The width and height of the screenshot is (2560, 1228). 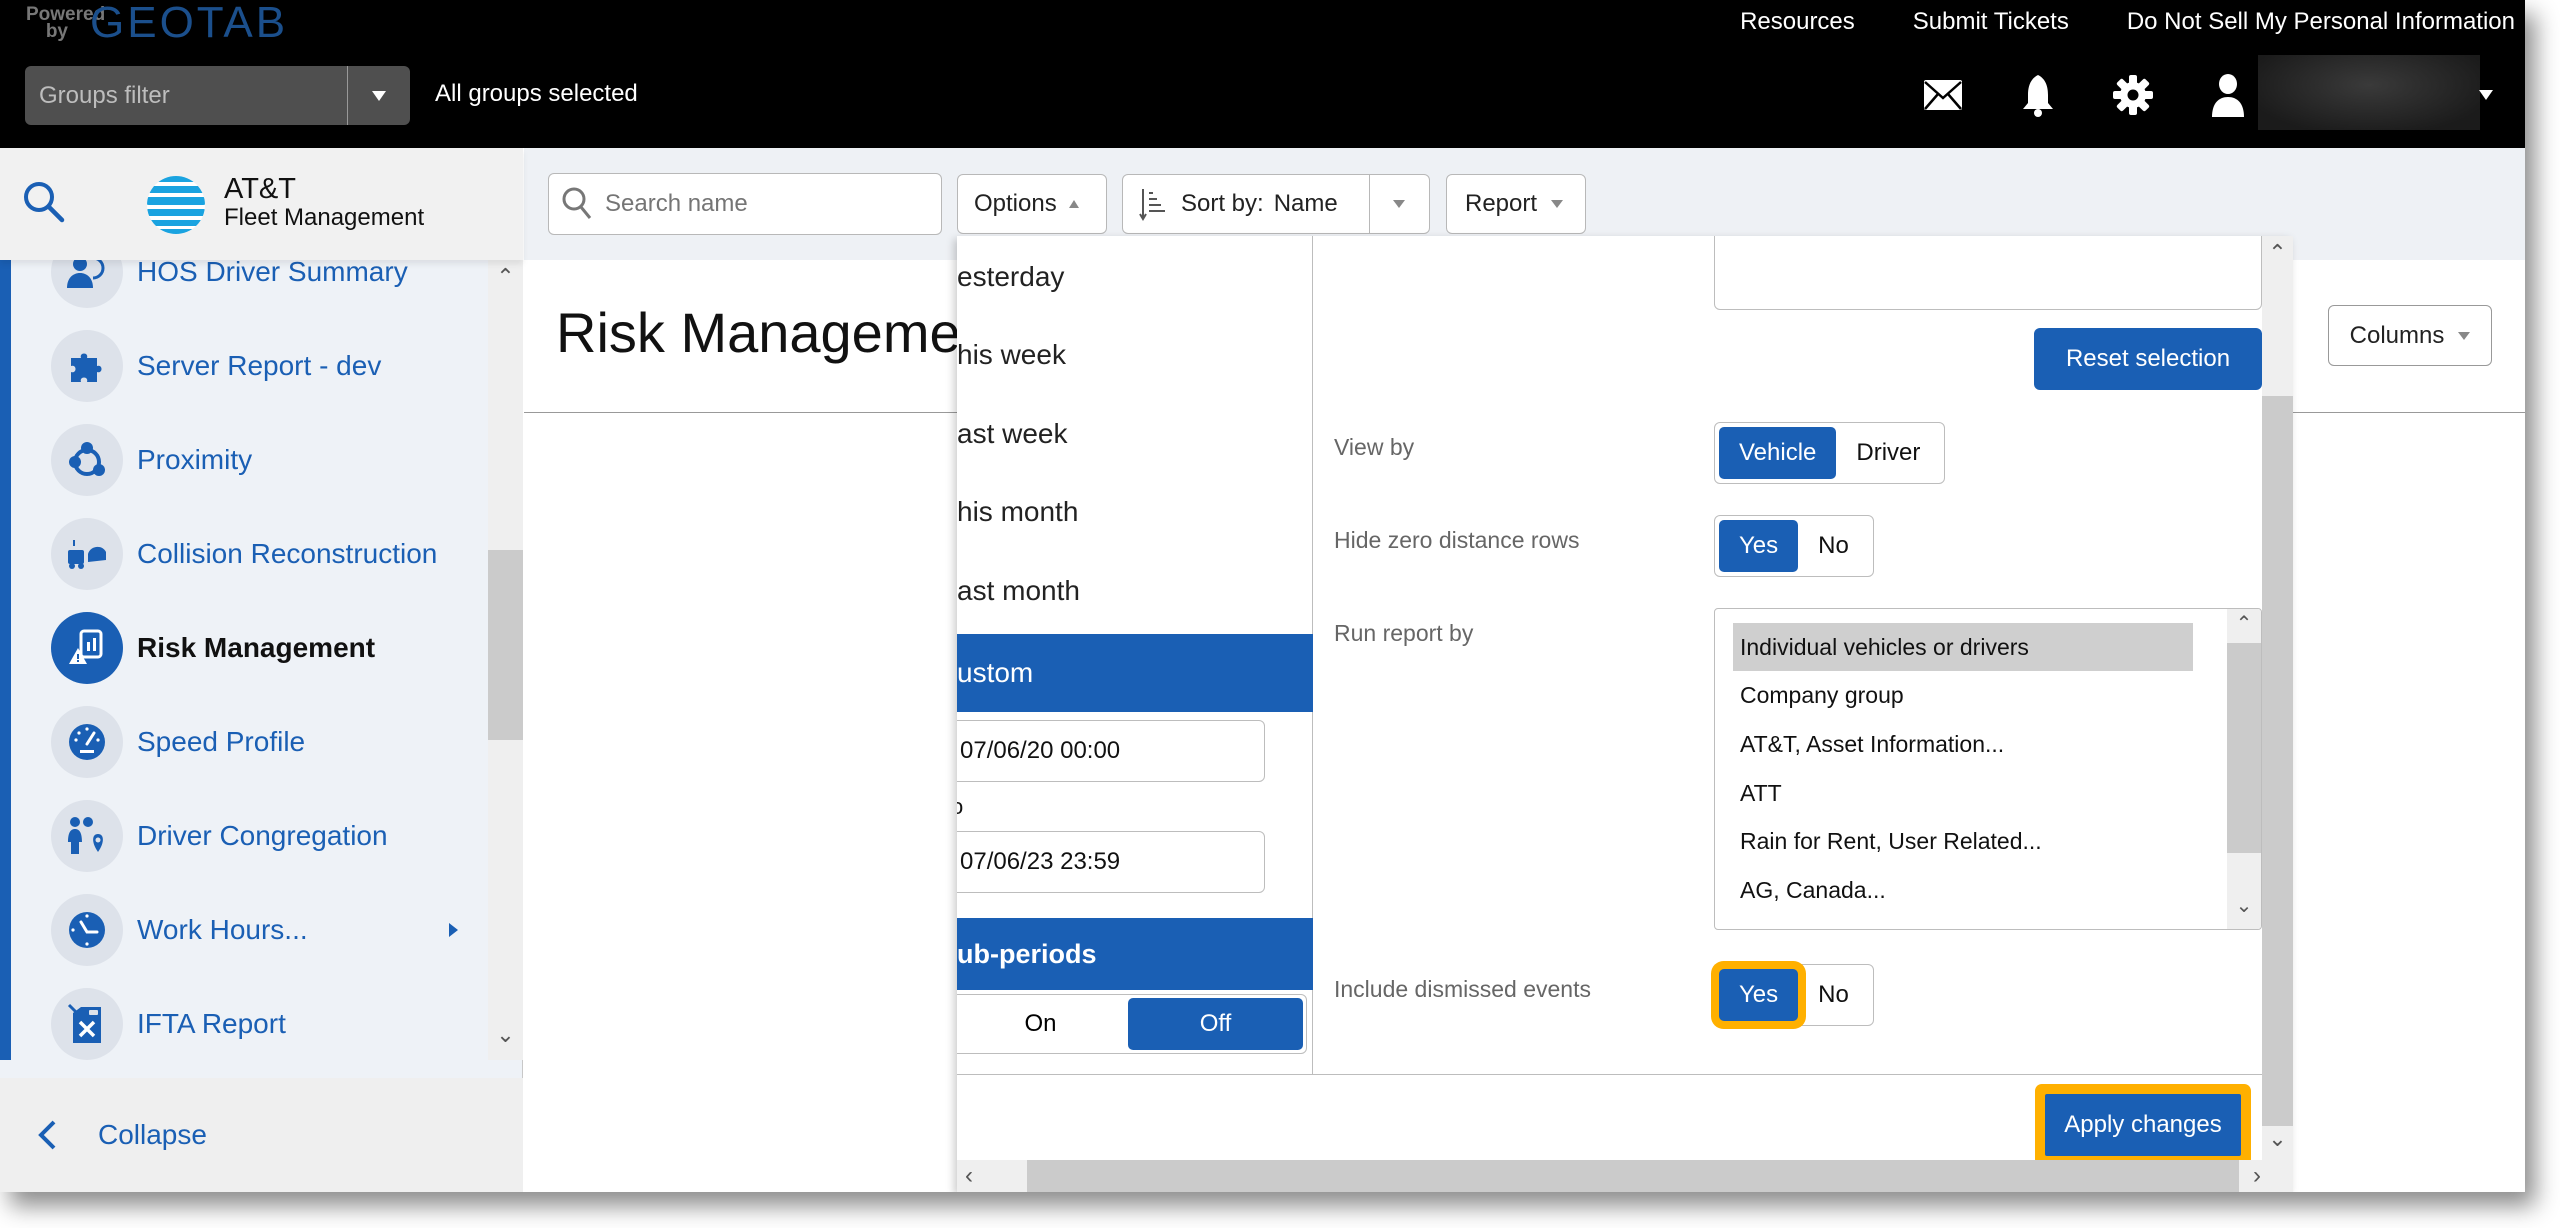 I want to click on sidebar-item-driver-congregation: Driver Congregation, so click(x=219, y=836).